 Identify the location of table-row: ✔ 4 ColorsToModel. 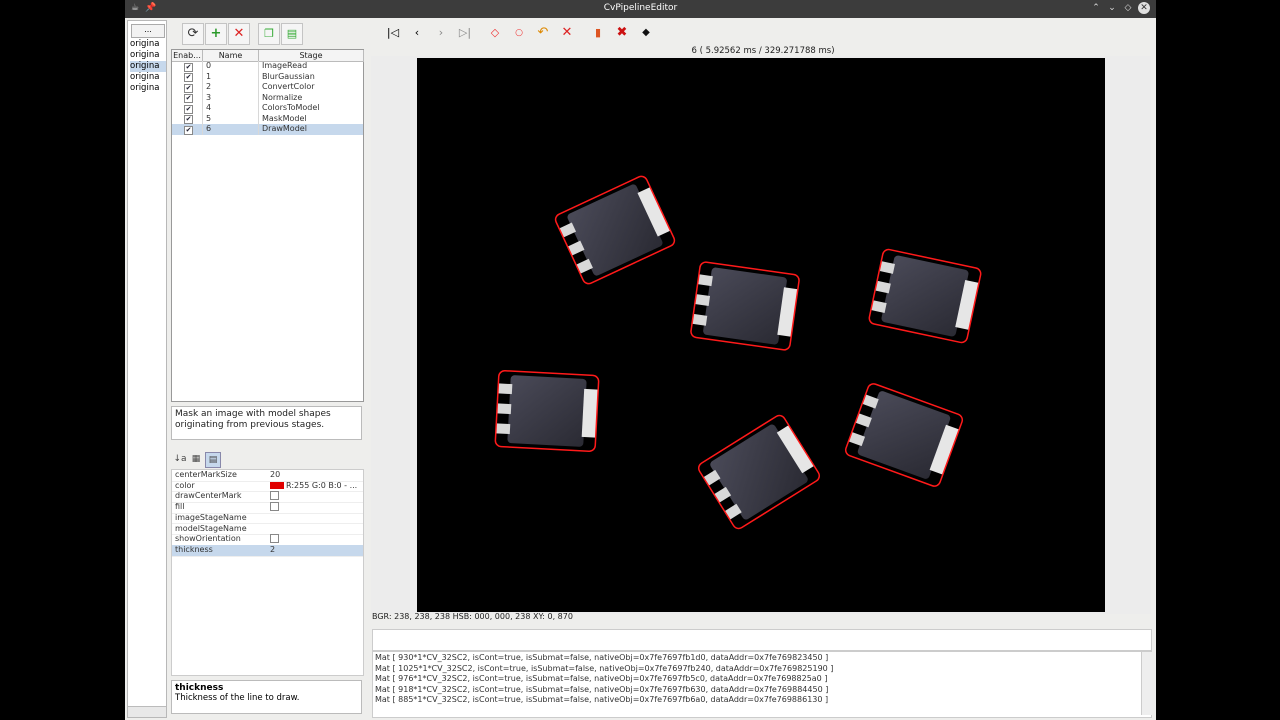
(267, 108).